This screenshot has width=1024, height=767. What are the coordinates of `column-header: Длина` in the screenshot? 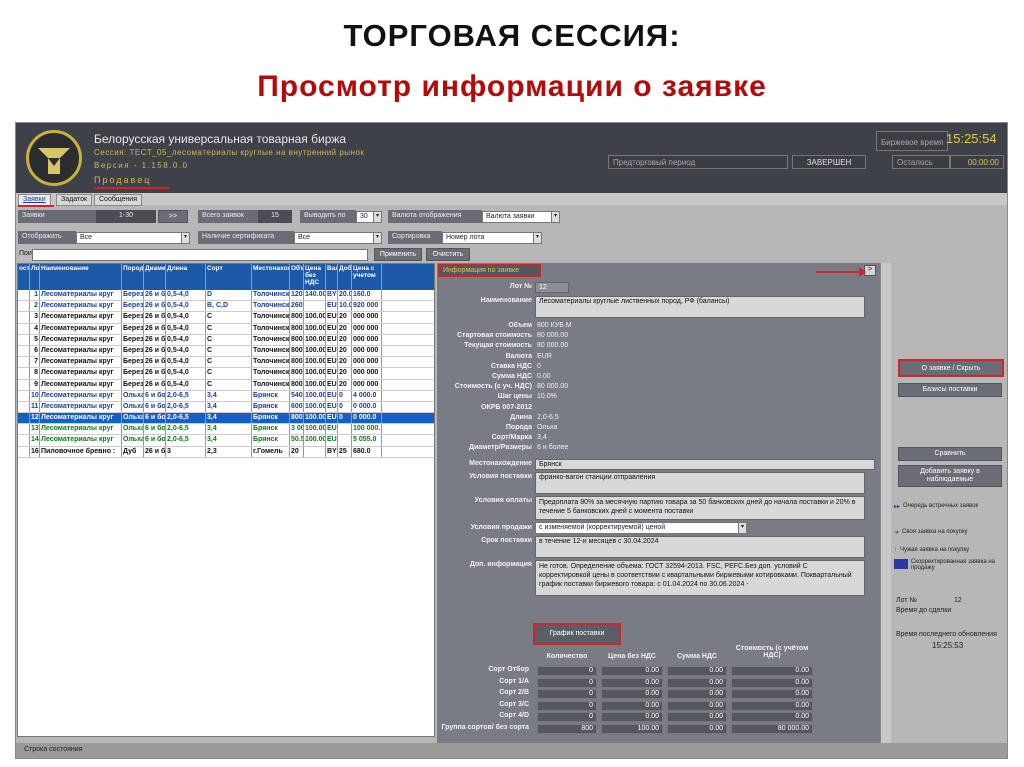 It's located at (186, 277).